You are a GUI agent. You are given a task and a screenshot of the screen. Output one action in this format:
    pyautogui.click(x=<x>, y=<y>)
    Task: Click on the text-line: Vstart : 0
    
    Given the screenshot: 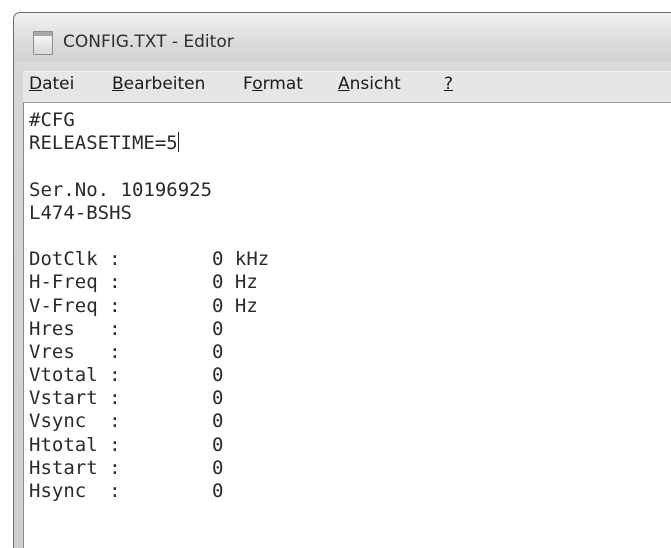 What is the action you would take?
    pyautogui.click(x=149, y=398)
    